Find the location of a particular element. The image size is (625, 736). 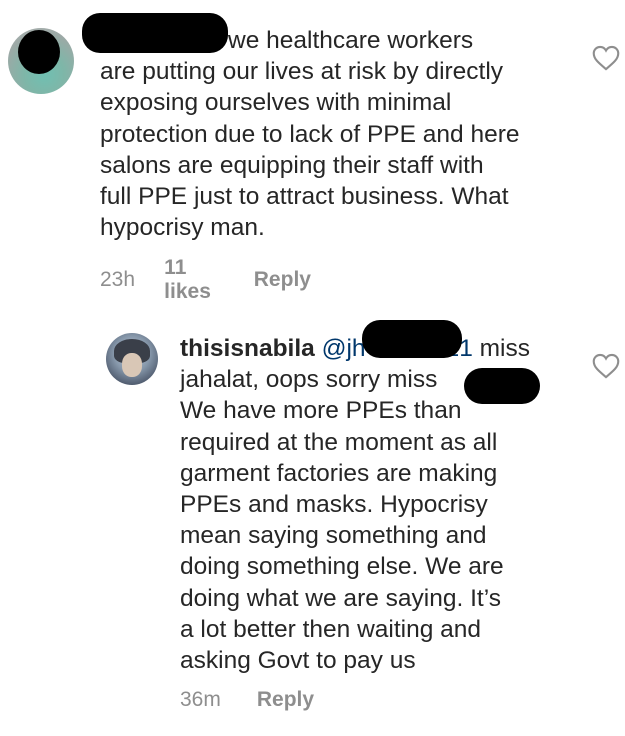

comment-line: hypocrisy man. is located at coordinates (182, 228).